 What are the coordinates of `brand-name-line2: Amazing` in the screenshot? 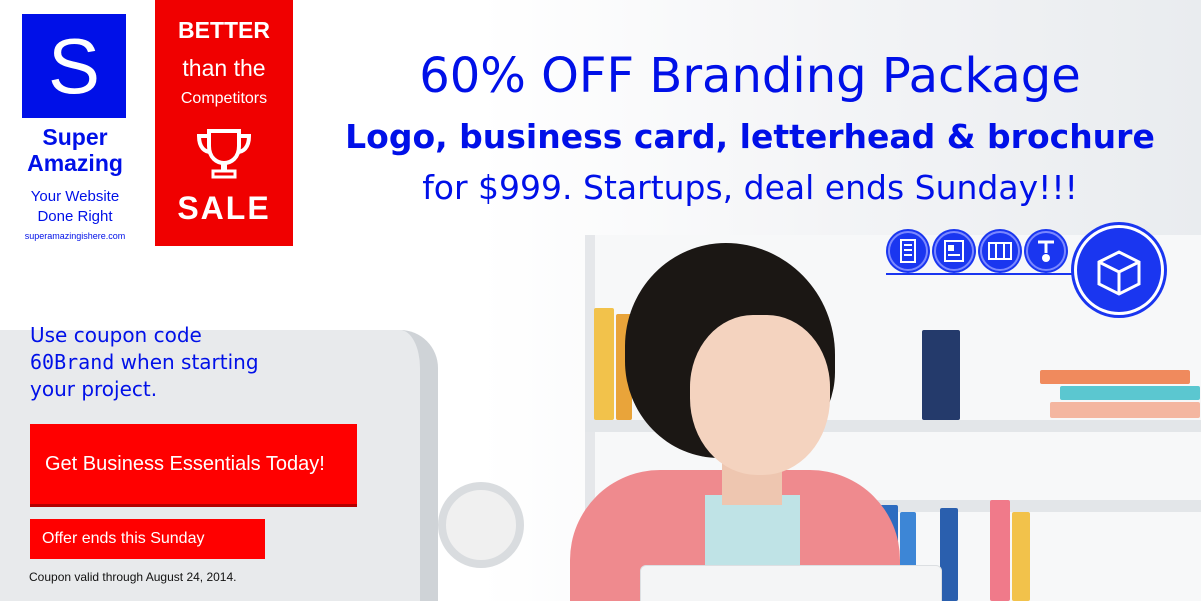 It's located at (75, 163).